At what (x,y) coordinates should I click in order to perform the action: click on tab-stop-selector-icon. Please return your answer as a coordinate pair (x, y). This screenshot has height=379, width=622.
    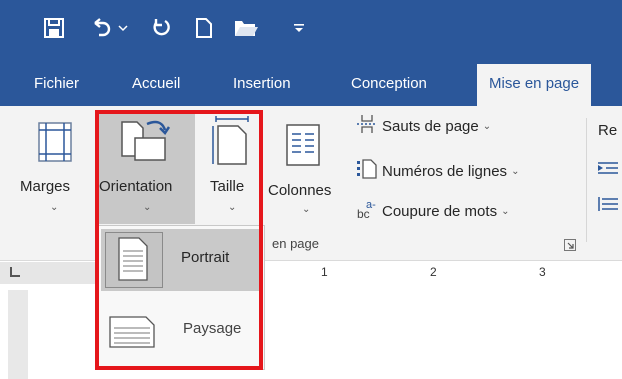
    Looking at the image, I should click on (15, 272).